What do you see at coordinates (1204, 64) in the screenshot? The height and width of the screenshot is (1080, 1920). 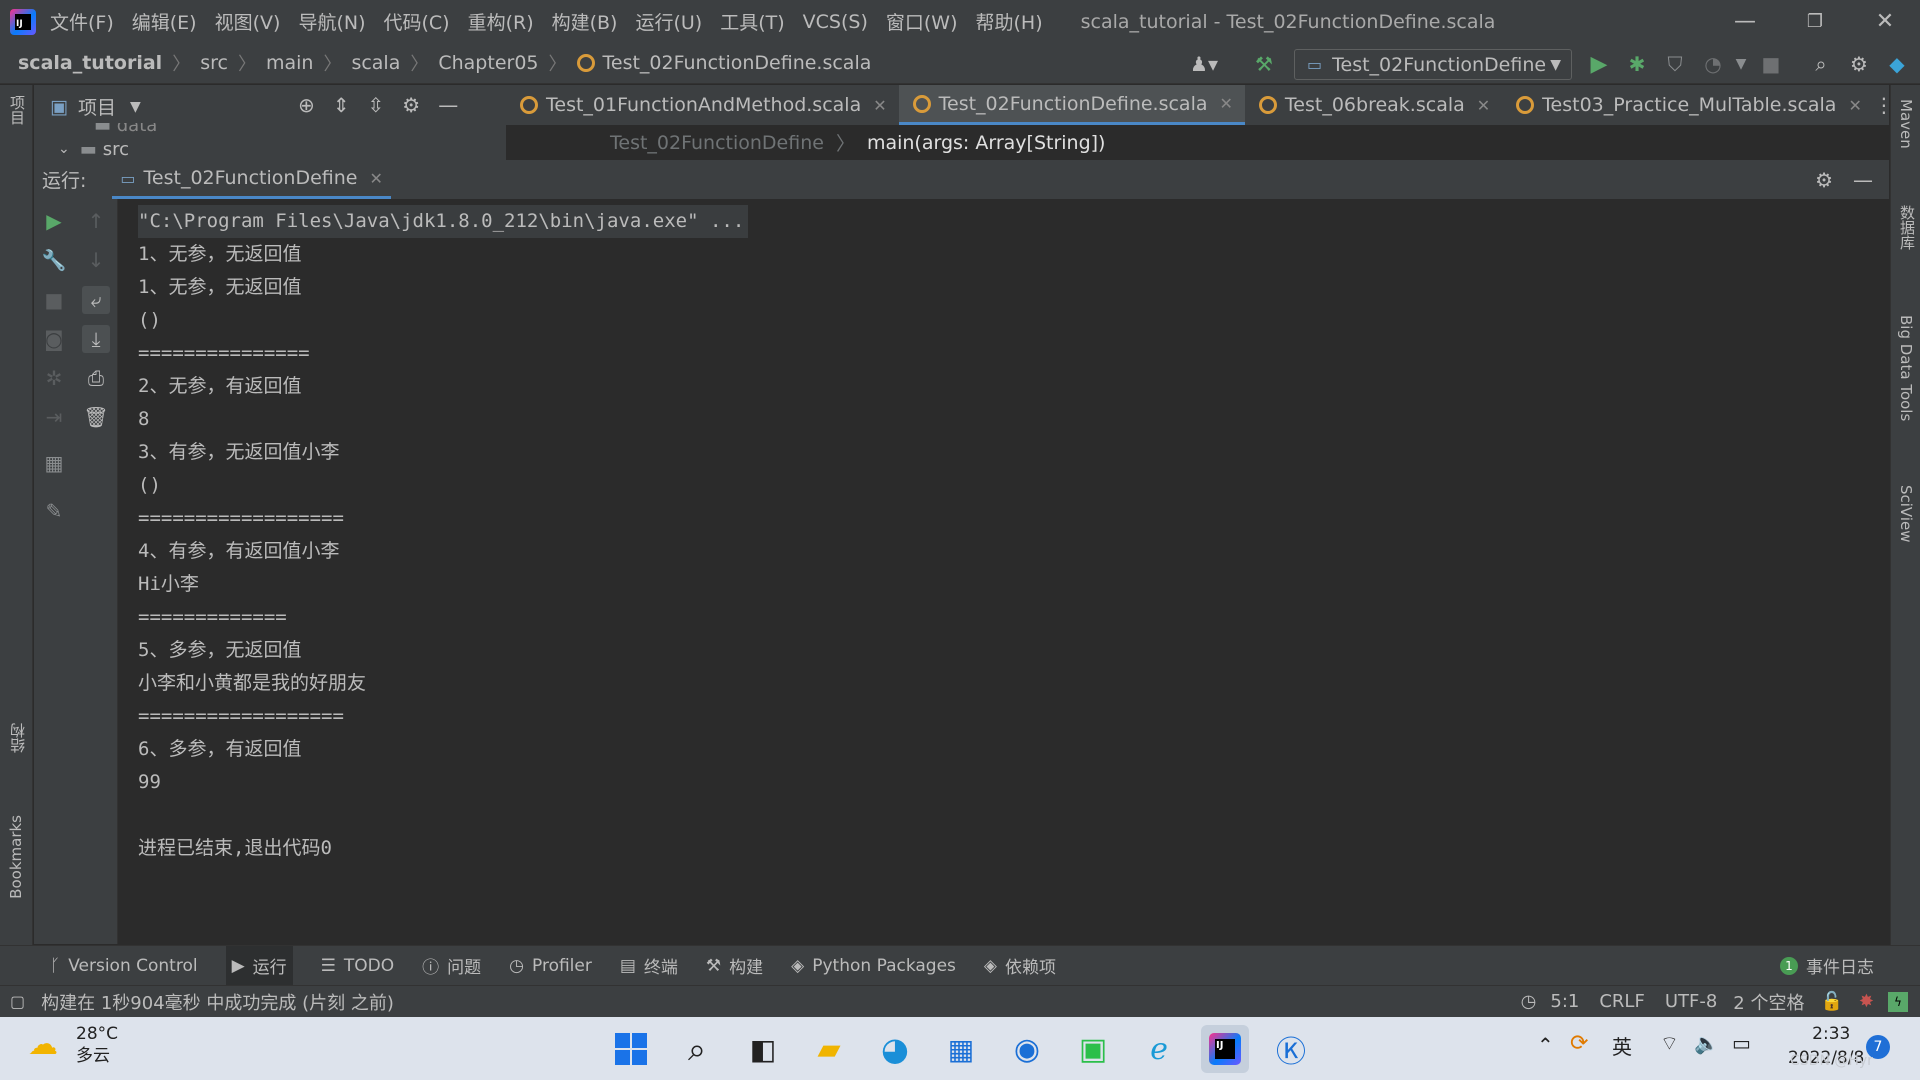 I see `user-account-icon: ♟▾` at bounding box center [1204, 64].